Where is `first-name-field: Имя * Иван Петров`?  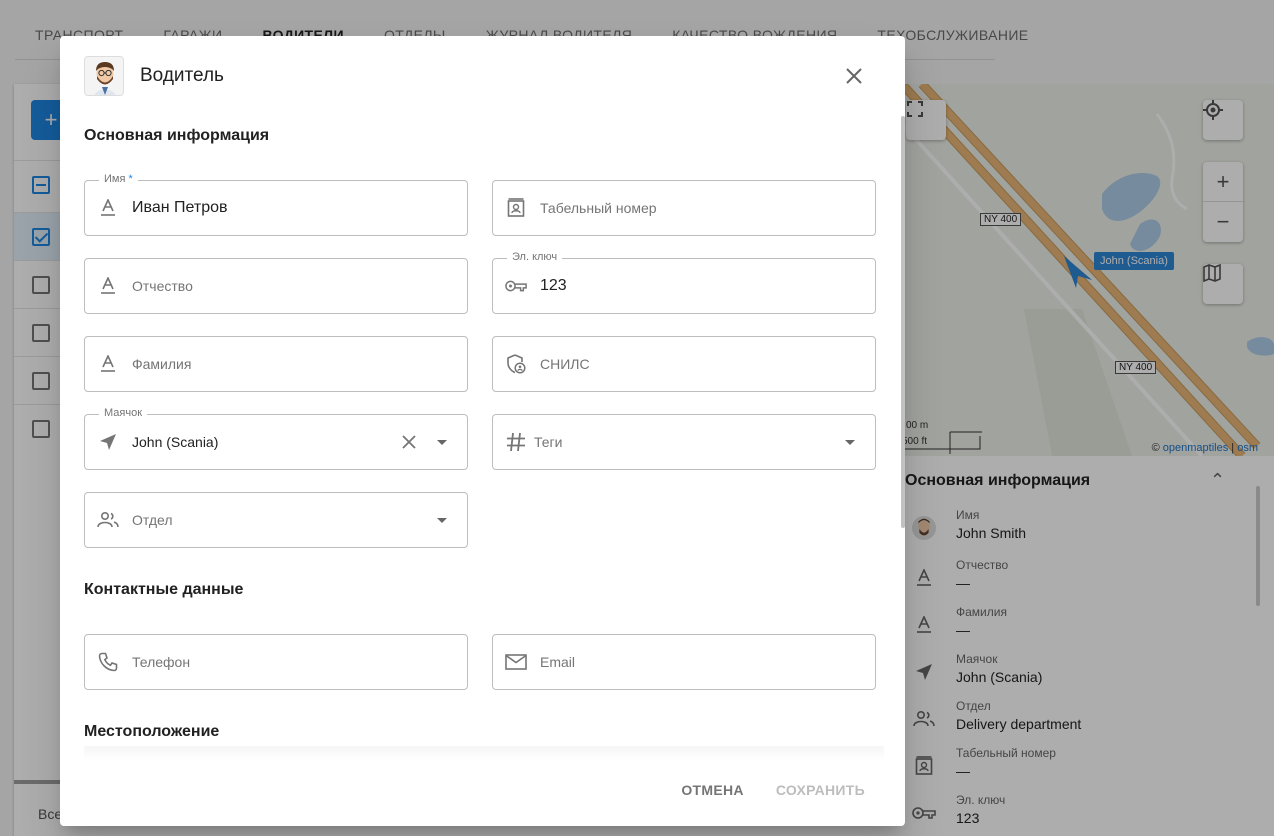 first-name-field: Имя * Иван Петров is located at coordinates (276, 204).